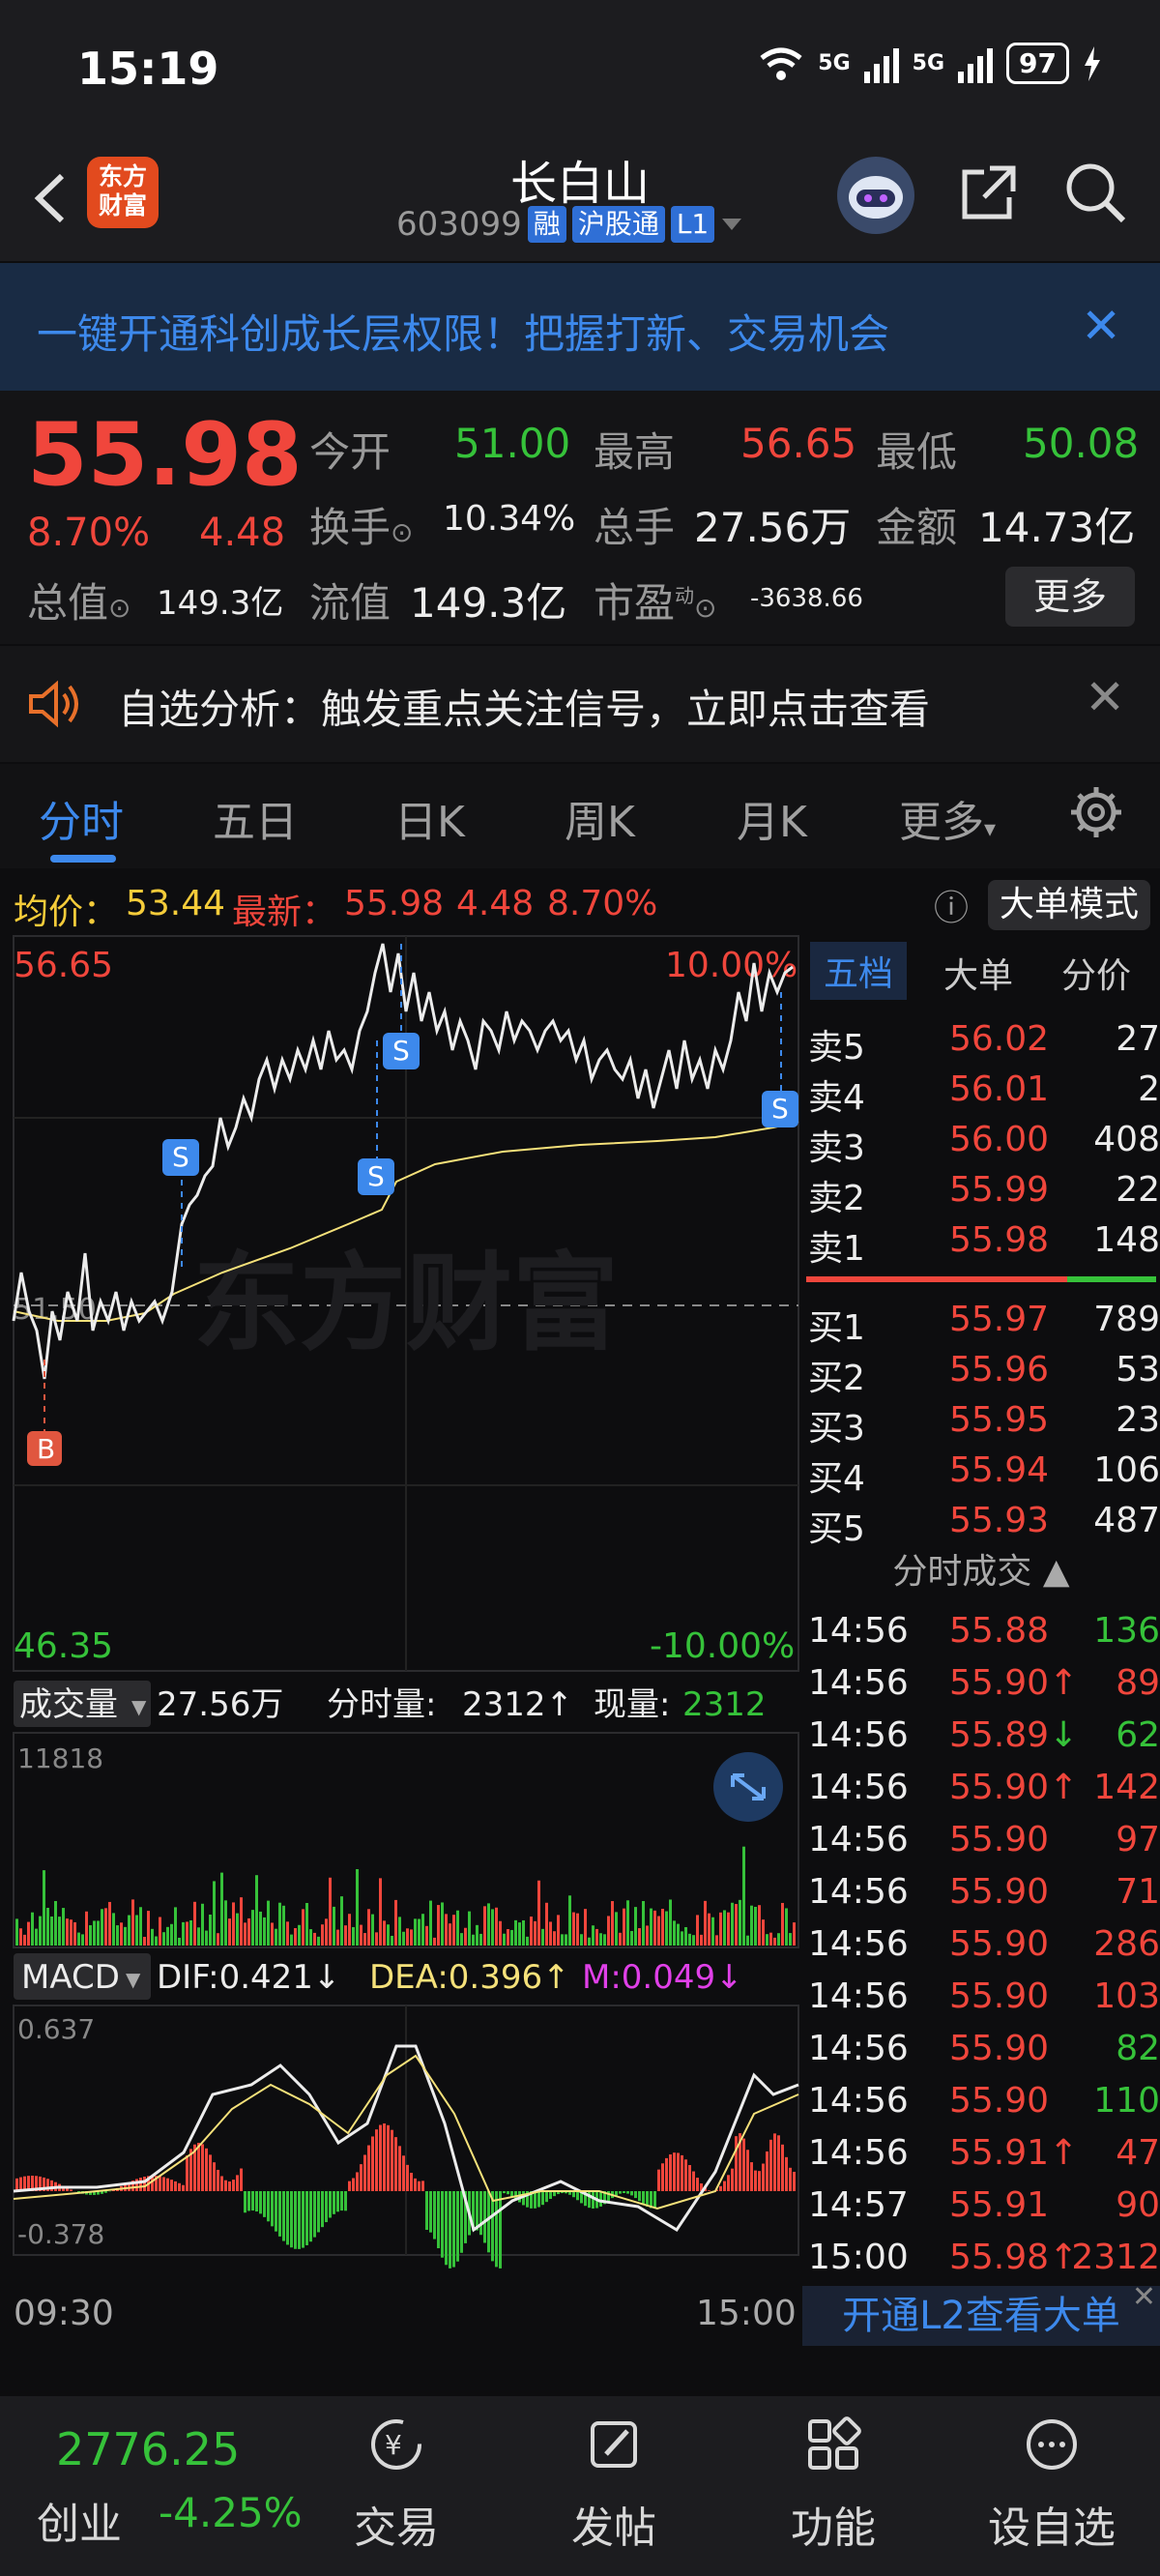  I want to click on tab-price-dist: 分价, so click(1096, 973).